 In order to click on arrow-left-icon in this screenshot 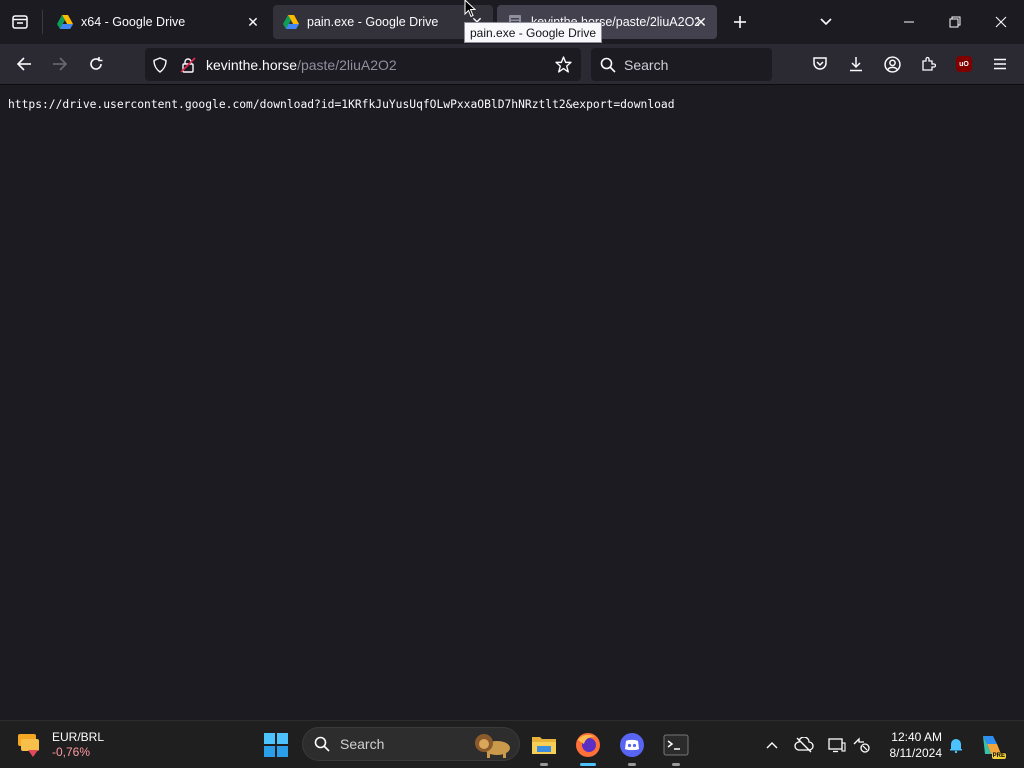, I will do `click(23, 64)`.